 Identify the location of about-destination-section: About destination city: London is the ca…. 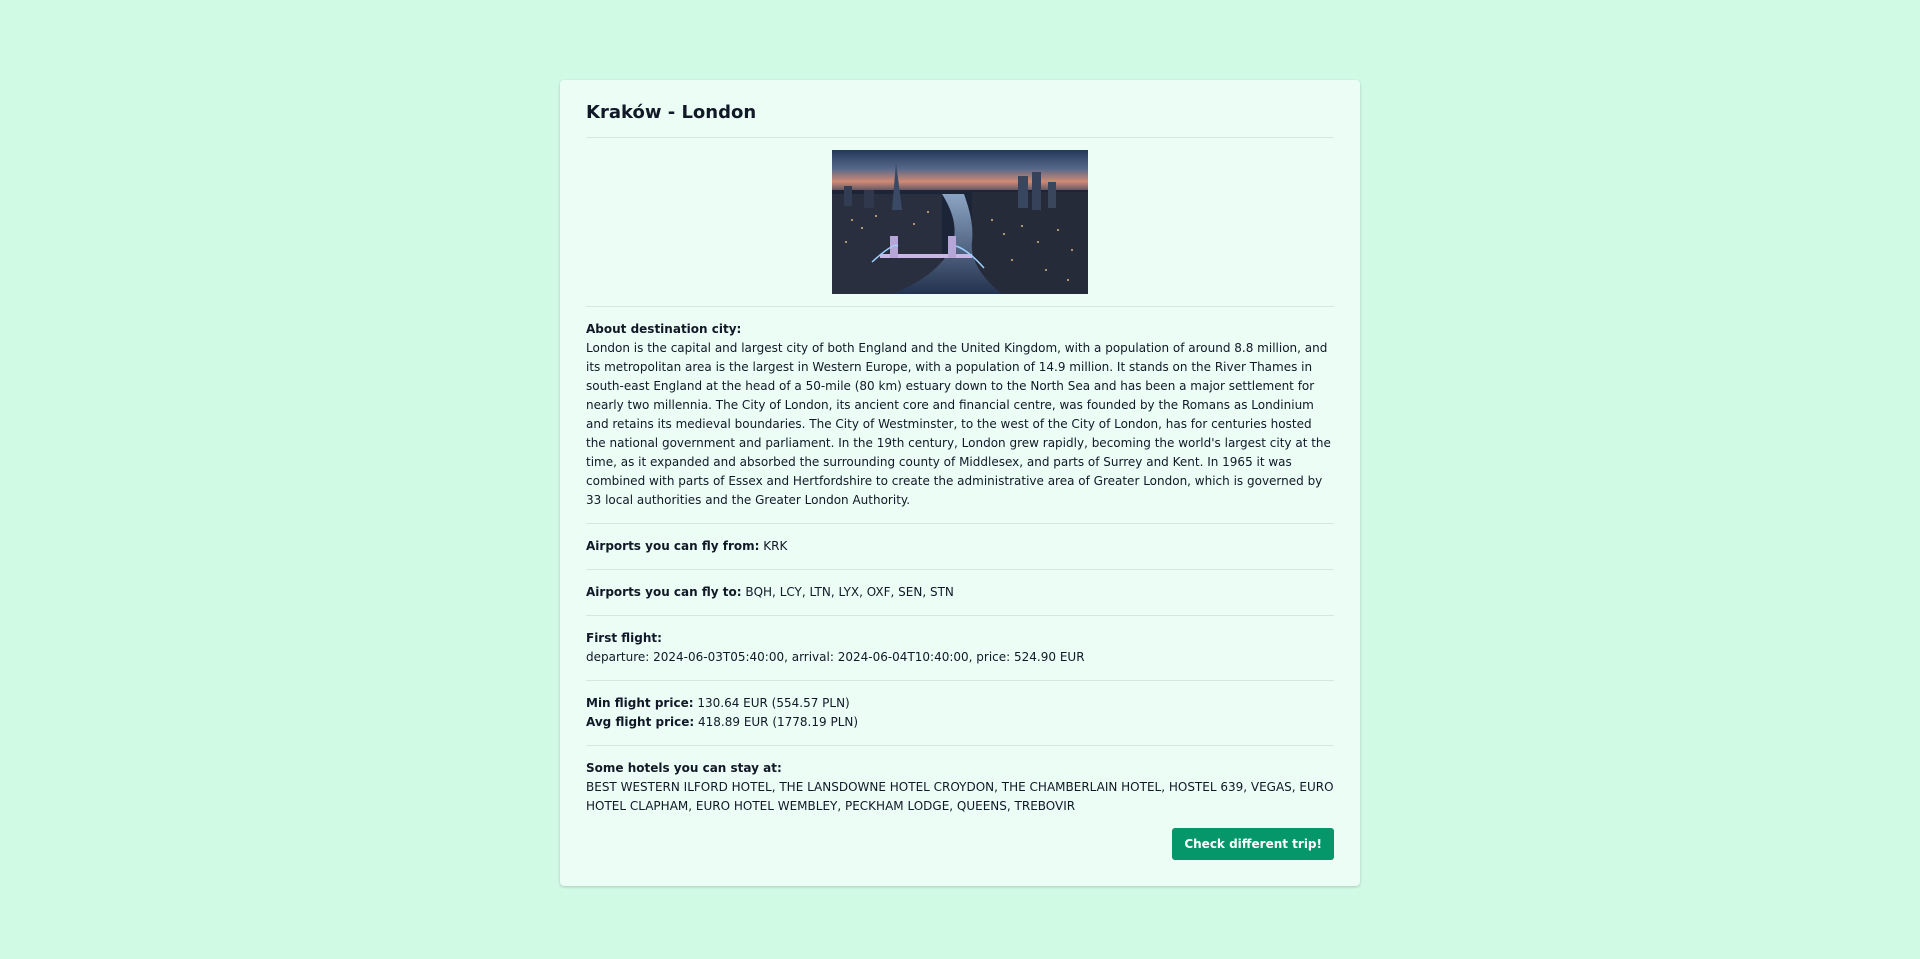
(960, 415).